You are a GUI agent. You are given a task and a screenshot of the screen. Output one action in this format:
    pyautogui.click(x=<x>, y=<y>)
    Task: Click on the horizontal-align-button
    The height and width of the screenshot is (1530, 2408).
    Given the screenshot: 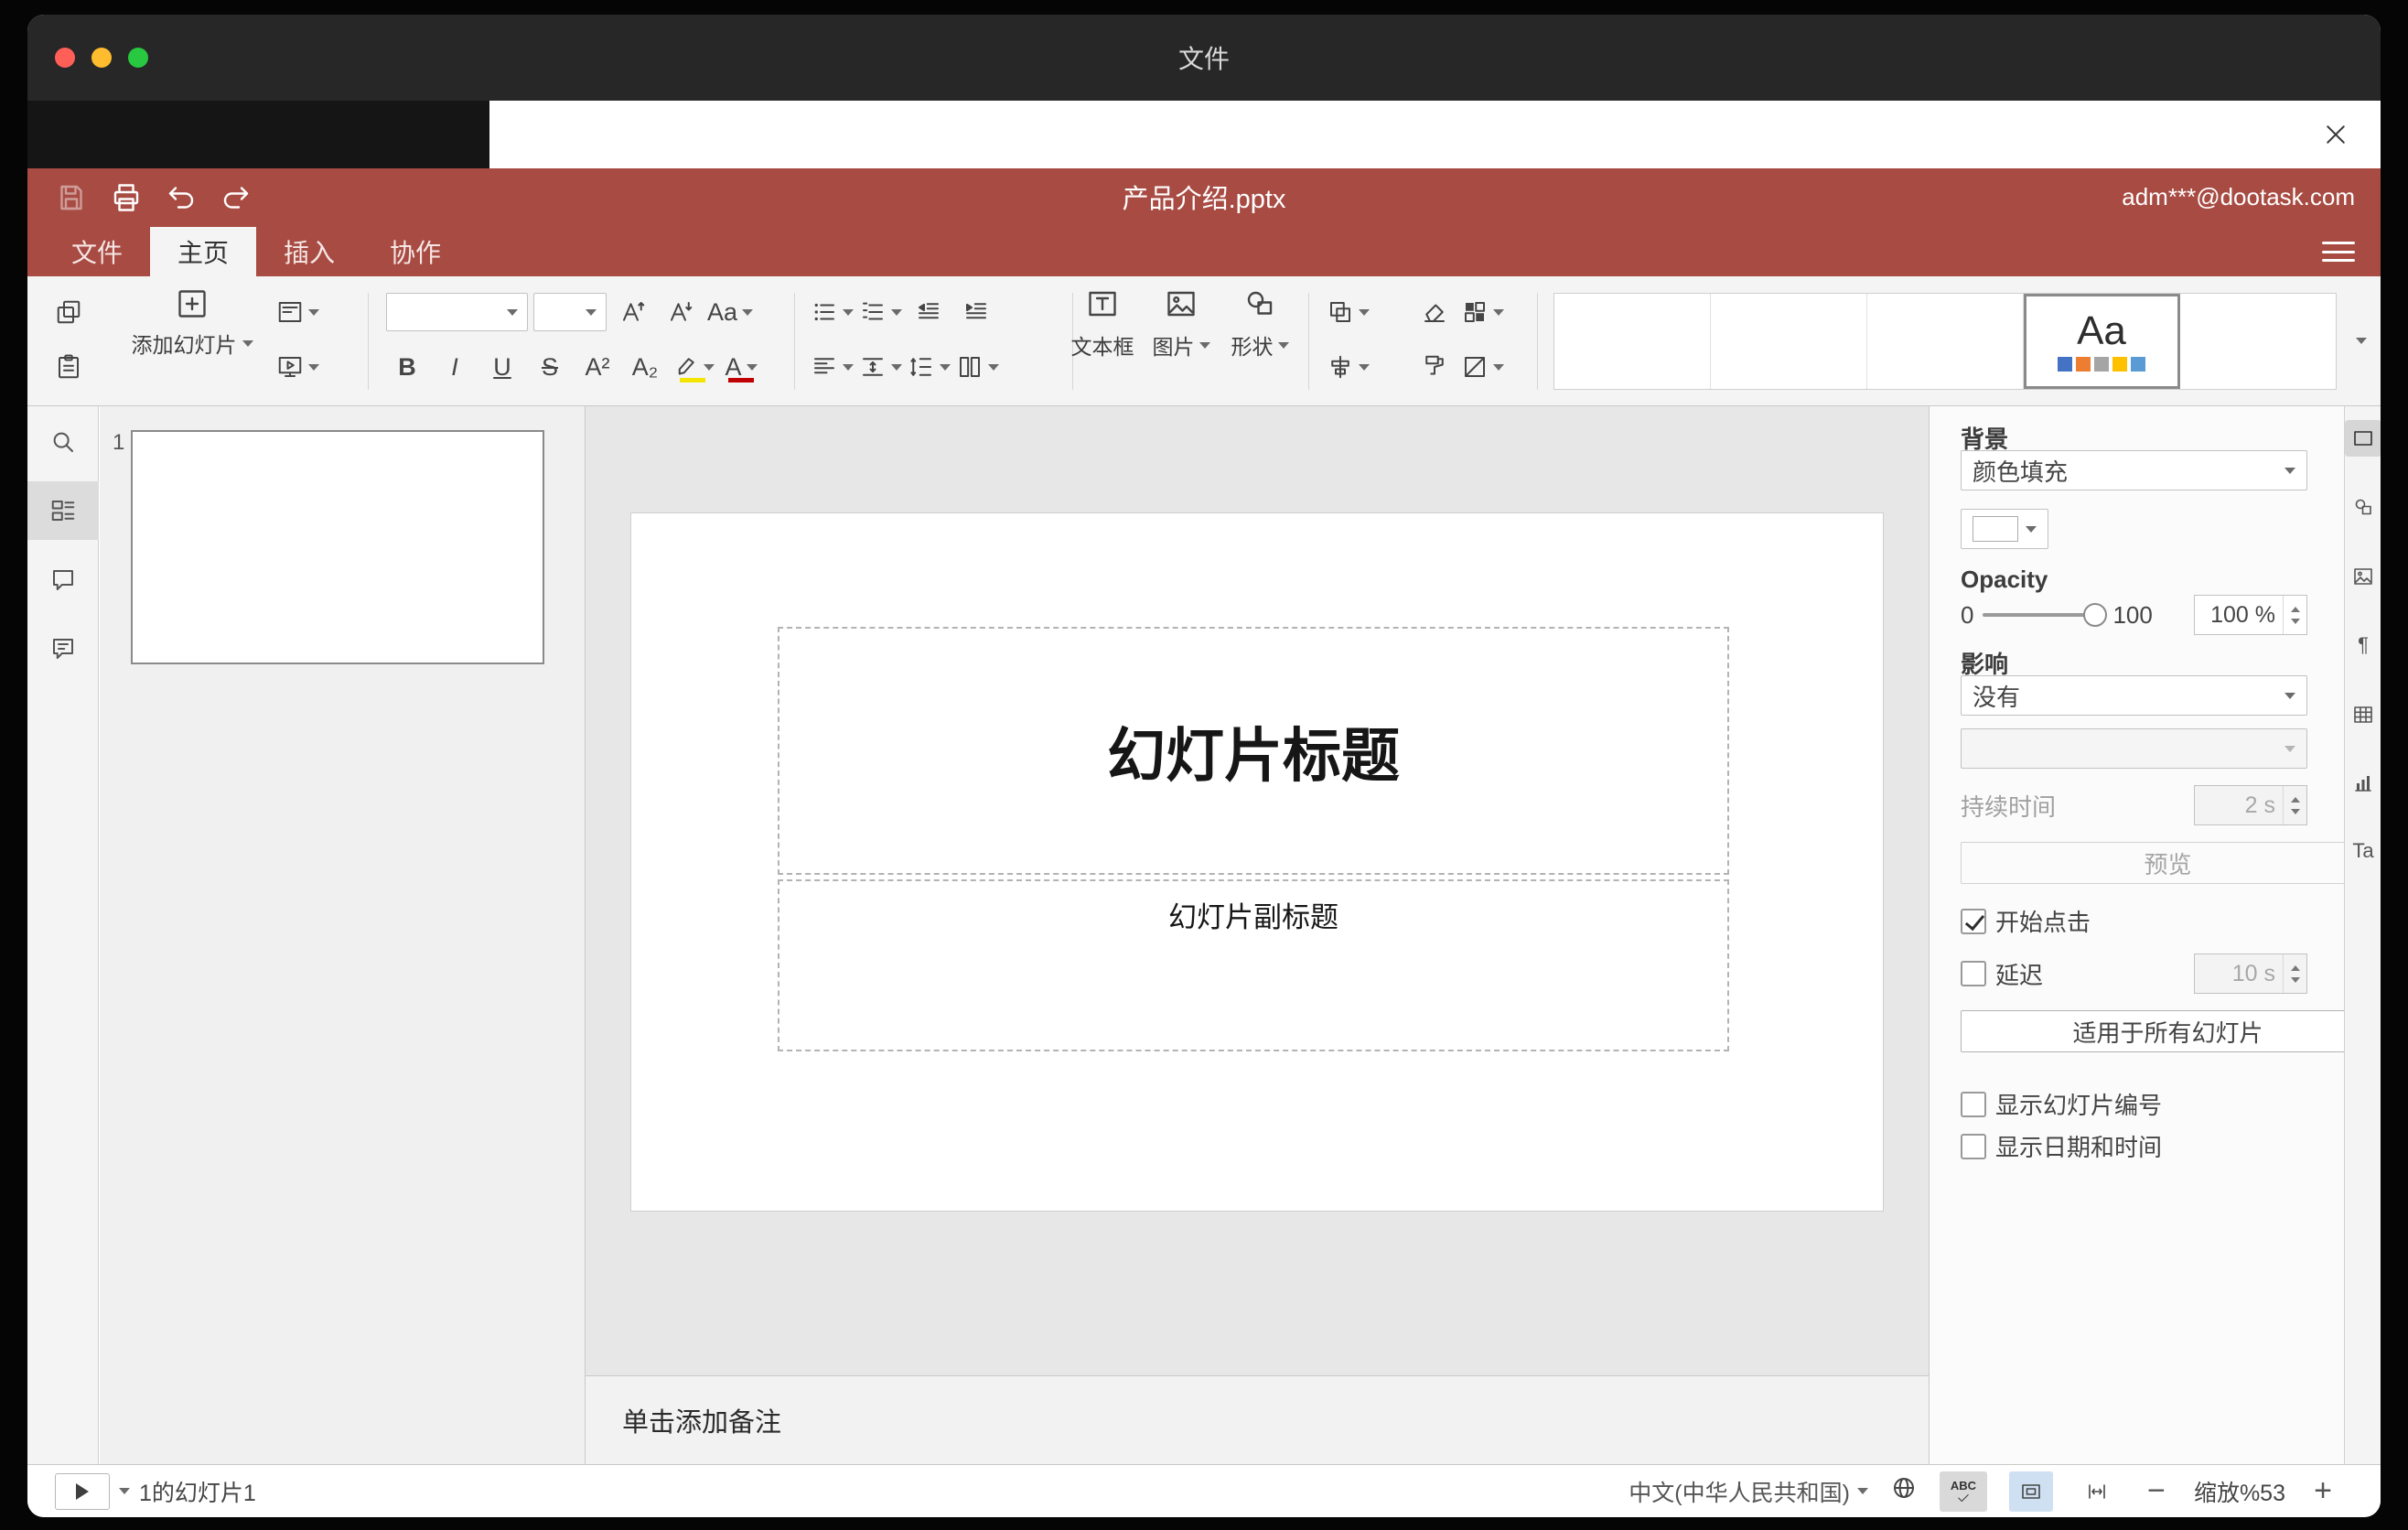 What is the action you would take?
    pyautogui.click(x=832, y=367)
    